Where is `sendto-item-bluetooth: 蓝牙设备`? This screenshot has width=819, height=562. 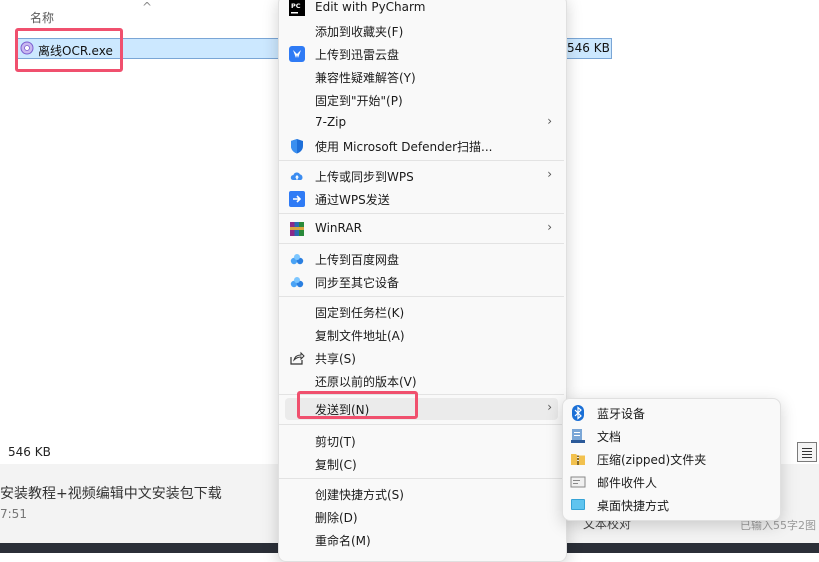 sendto-item-bluetooth: 蓝牙设备 is located at coordinates (670, 413).